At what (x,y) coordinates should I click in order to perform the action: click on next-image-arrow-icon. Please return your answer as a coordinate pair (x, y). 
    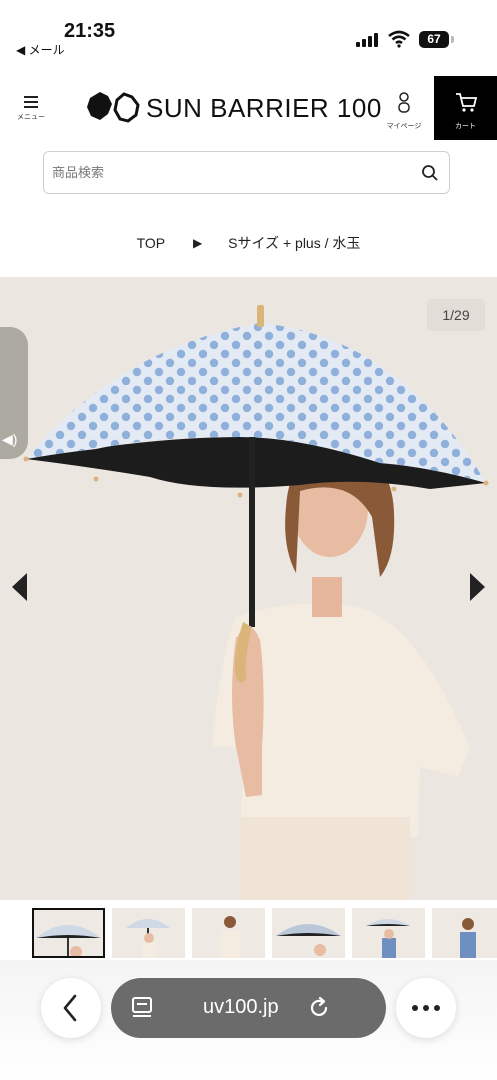
    Looking at the image, I should click on (477, 587).